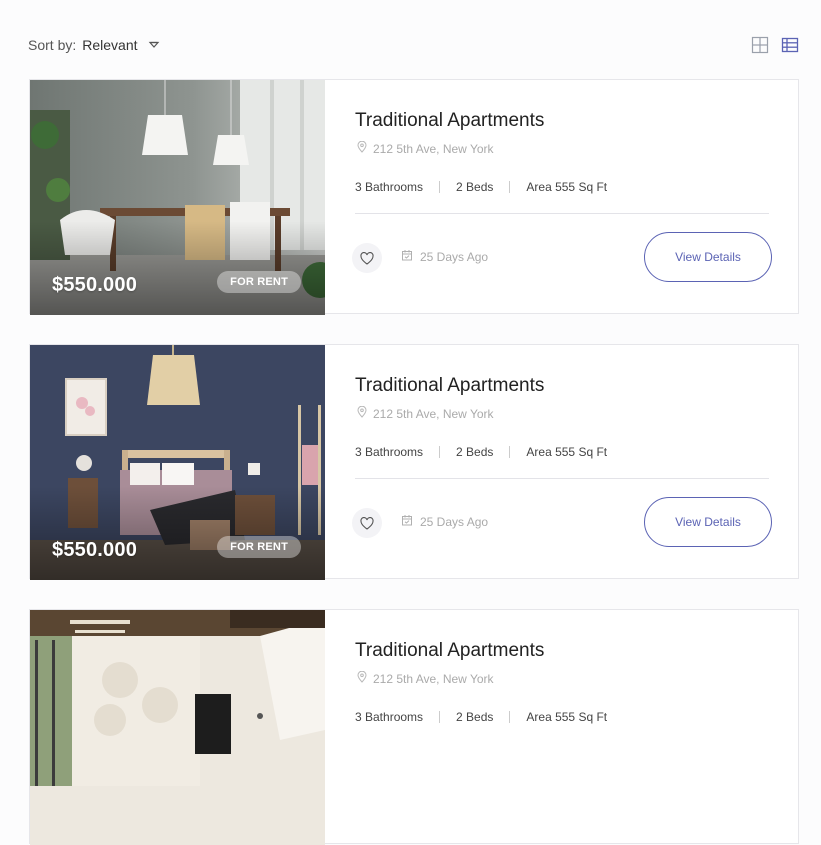 The height and width of the screenshot is (845, 821). I want to click on list-view-icon, so click(790, 45).